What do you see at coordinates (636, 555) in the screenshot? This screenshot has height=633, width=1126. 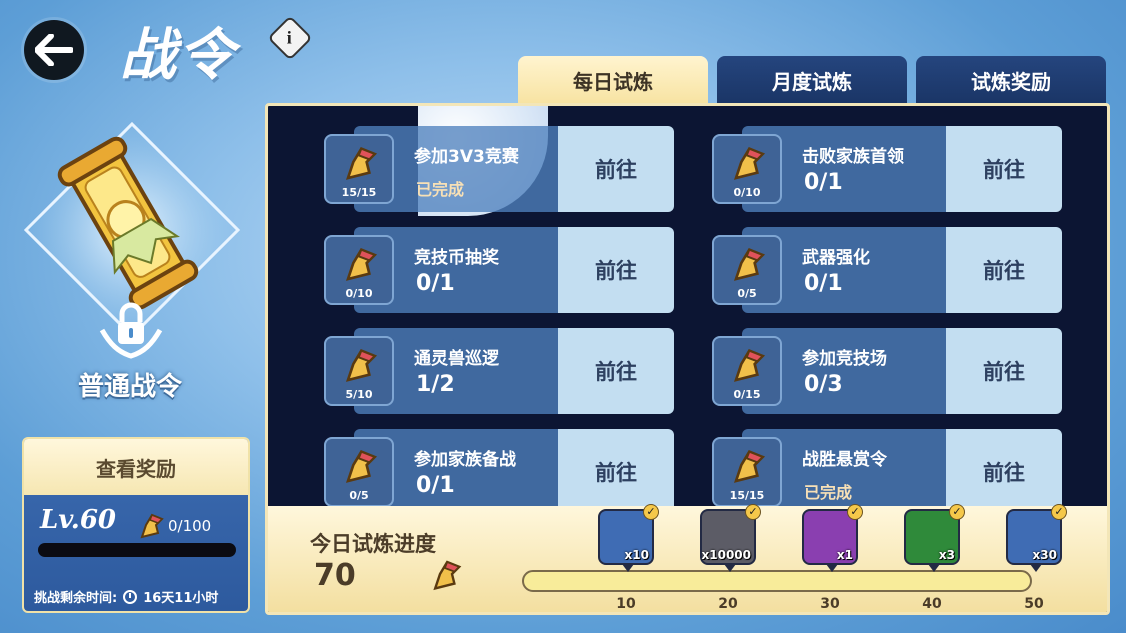 I see `milestone-amount: x10` at bounding box center [636, 555].